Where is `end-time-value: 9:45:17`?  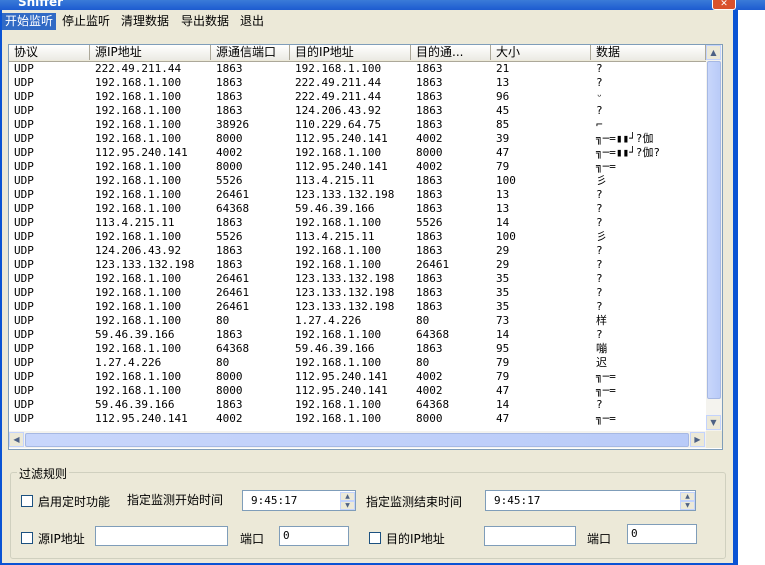 end-time-value: 9:45:17 is located at coordinates (517, 500).